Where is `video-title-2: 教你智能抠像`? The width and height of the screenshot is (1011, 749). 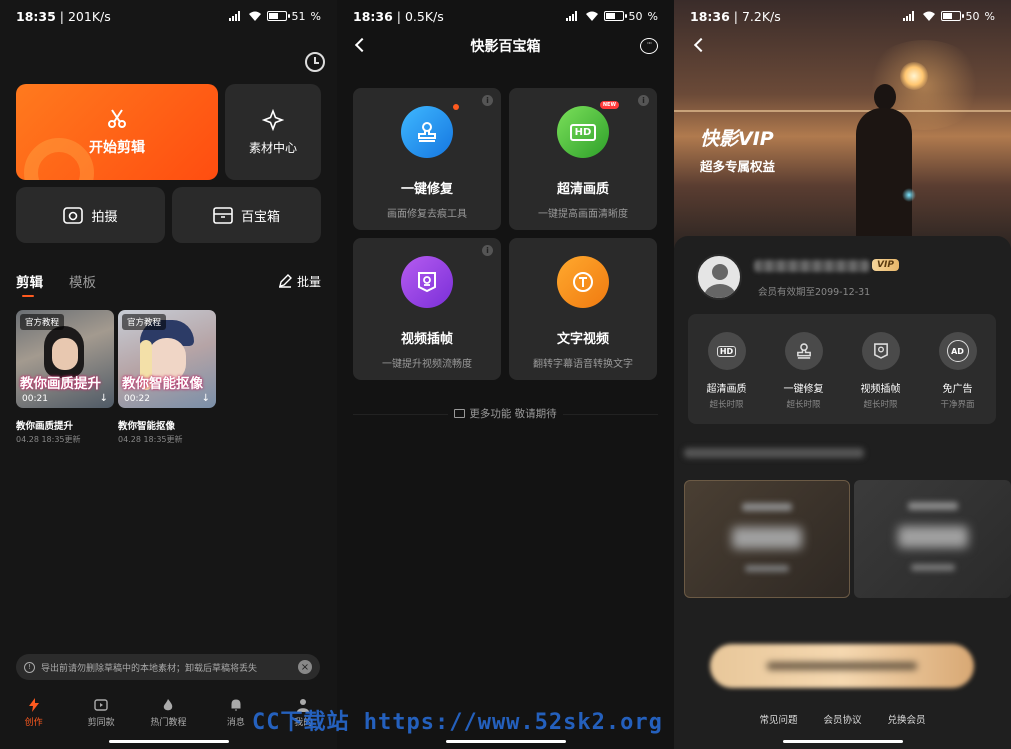 video-title-2: 教你智能抠像 is located at coordinates (147, 426).